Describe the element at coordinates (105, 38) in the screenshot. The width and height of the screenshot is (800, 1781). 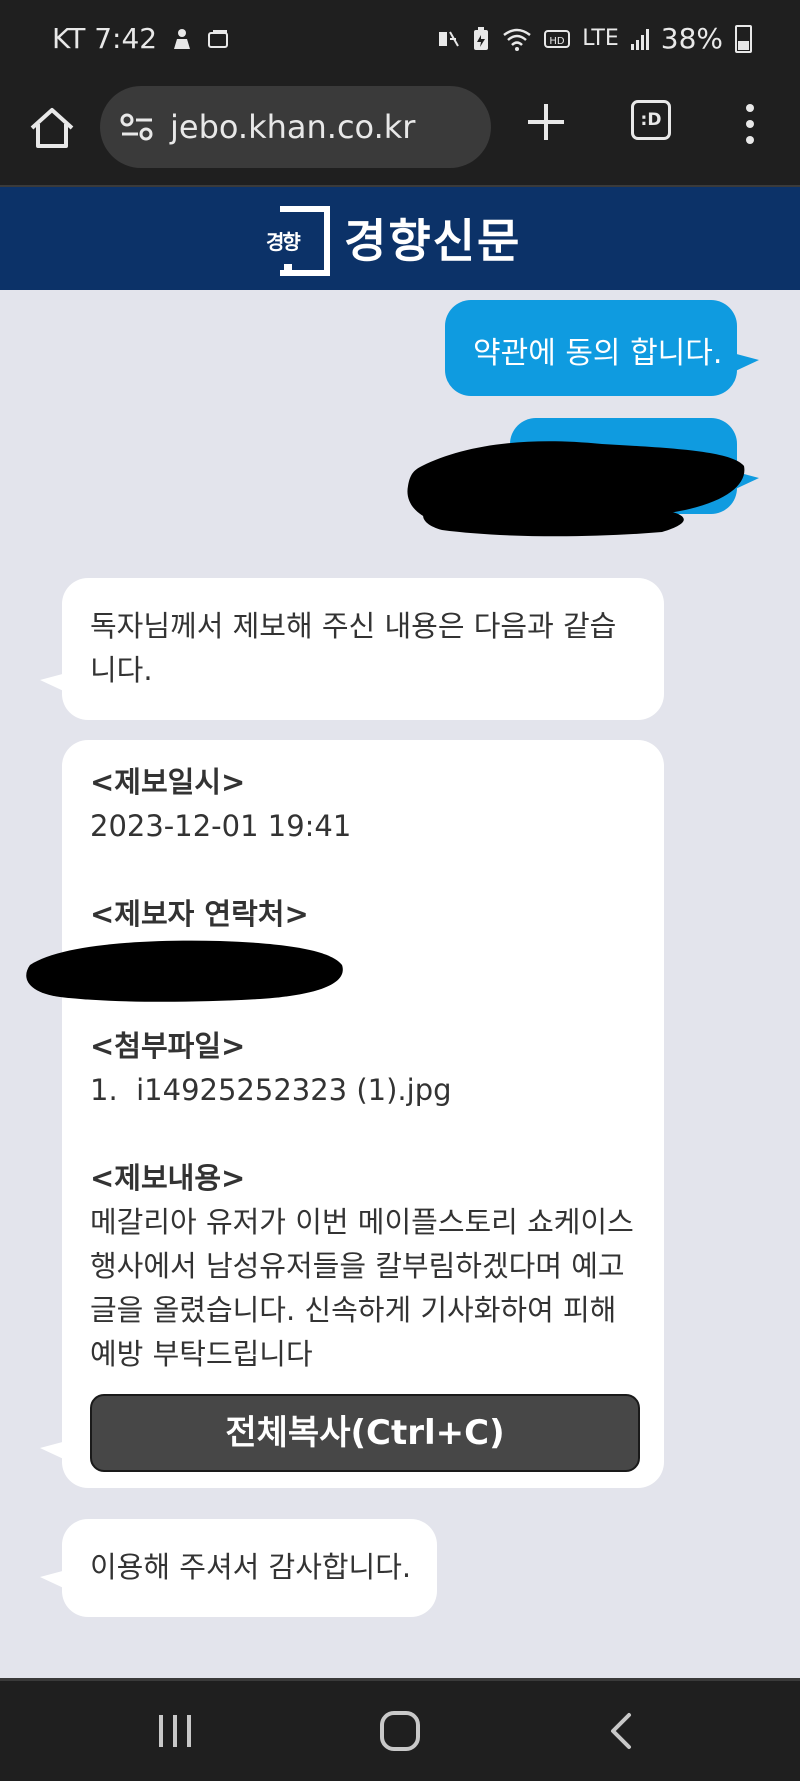
I see `status-time: KT 7:42` at that location.